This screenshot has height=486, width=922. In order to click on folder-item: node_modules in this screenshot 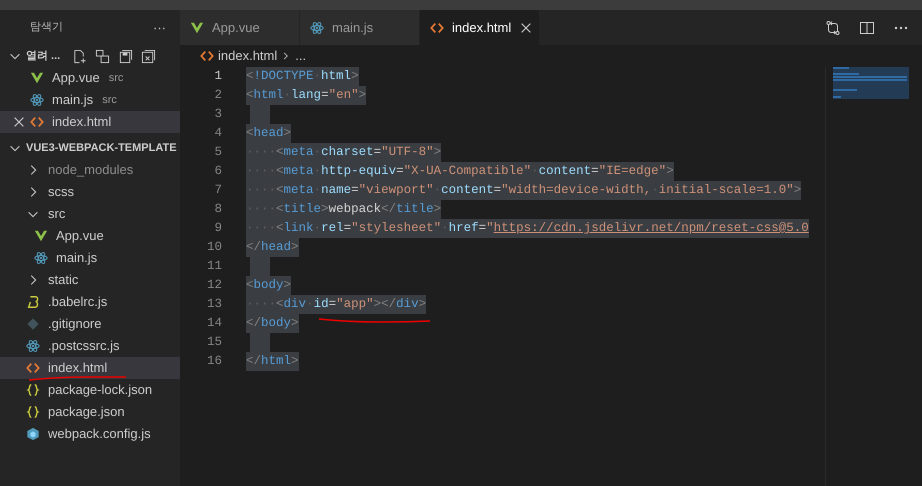, I will do `click(90, 170)`.